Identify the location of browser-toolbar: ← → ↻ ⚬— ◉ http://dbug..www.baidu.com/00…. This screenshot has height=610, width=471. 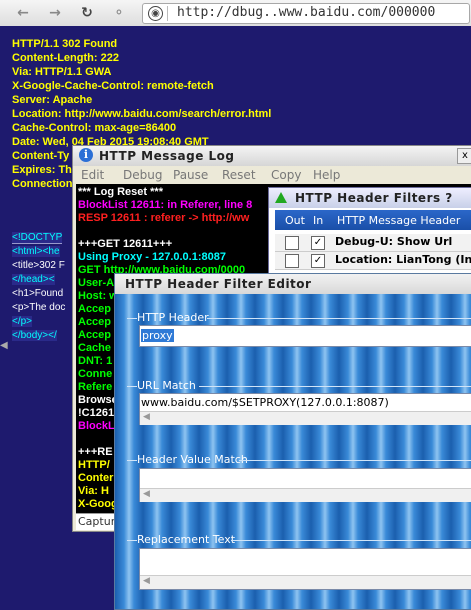
(235, 19).